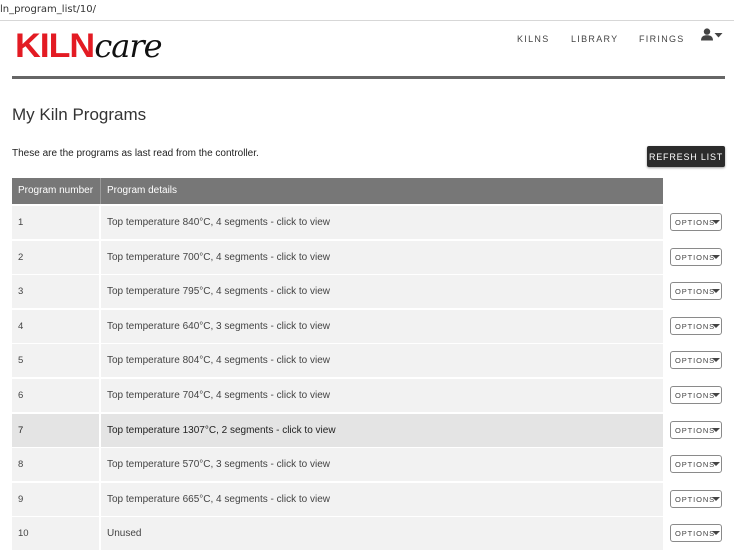 The width and height of the screenshot is (734, 550). I want to click on chevron-down-icon, so click(718, 35).